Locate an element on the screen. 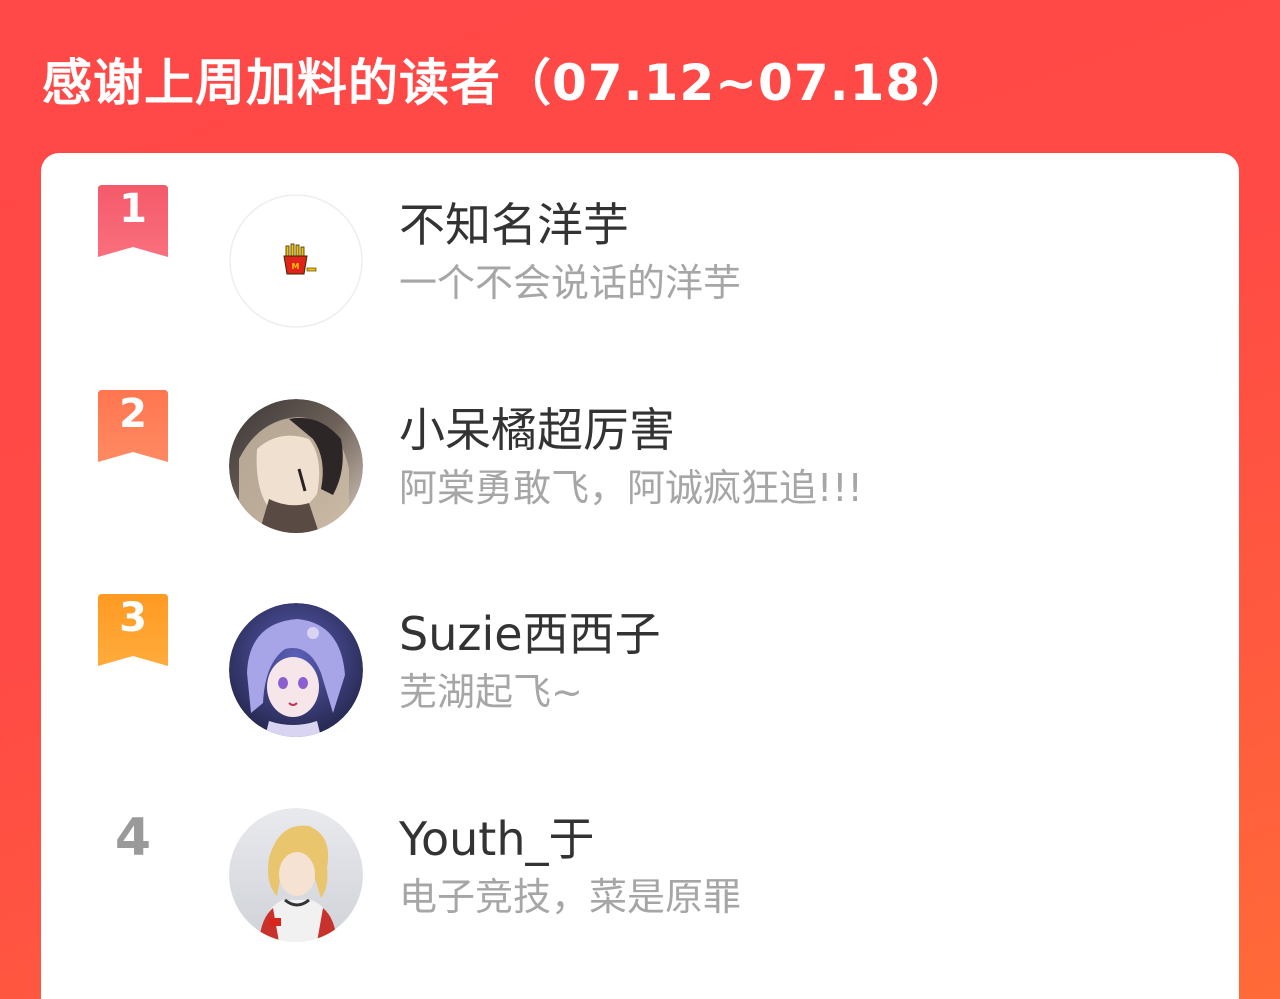  reader-description: 一个不会说话的洋芋 is located at coordinates (570, 283).